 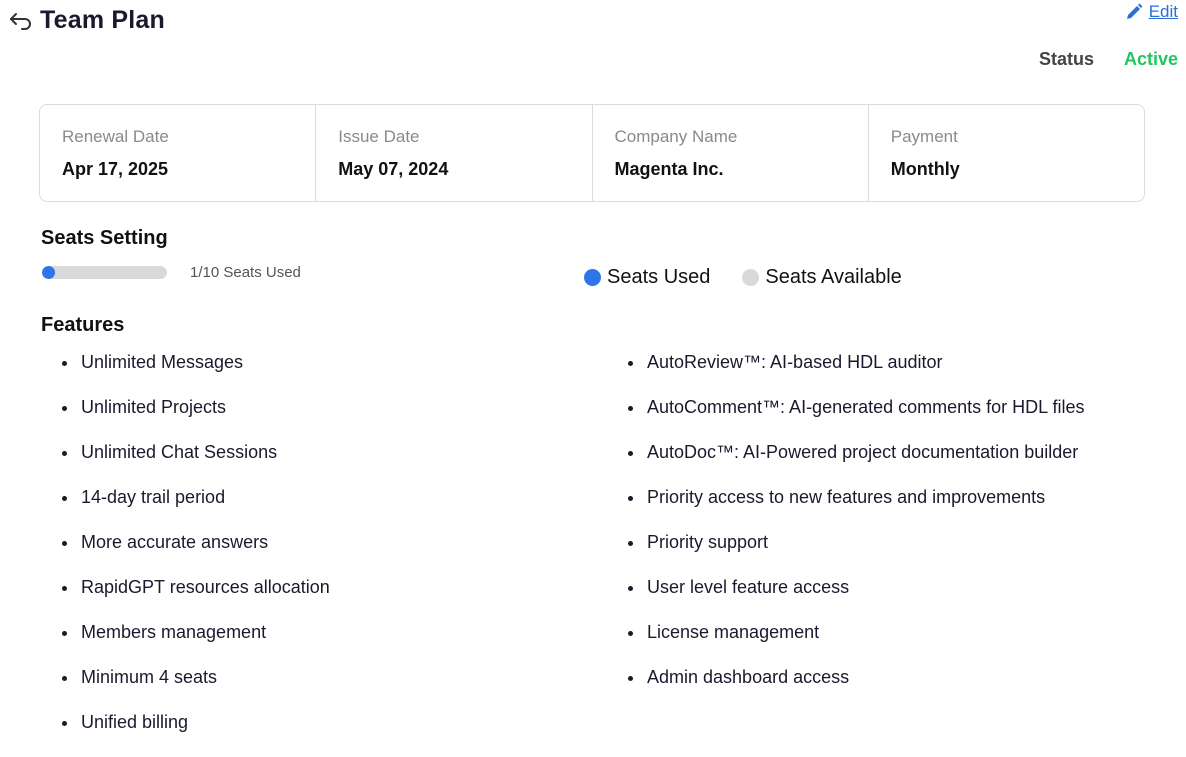 I want to click on page-title: Team Plan, so click(x=102, y=20).